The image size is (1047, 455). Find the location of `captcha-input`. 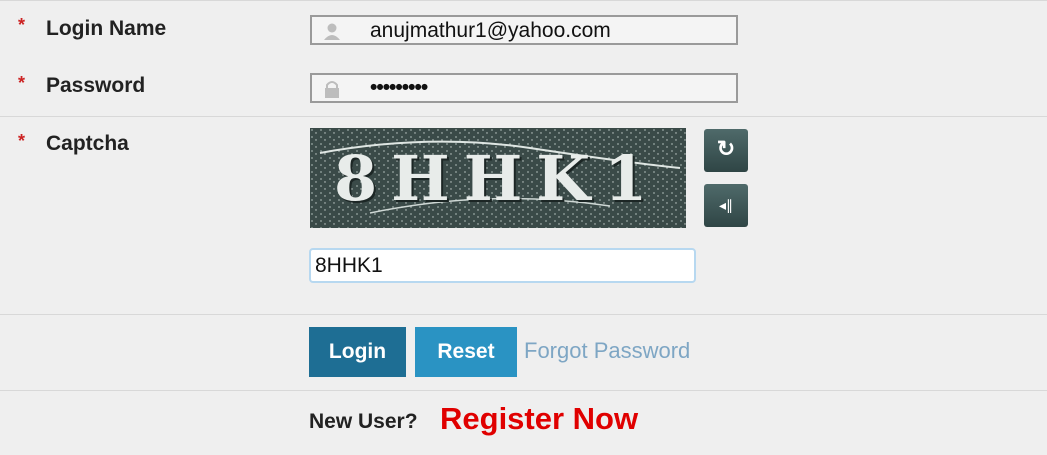

captcha-input is located at coordinates (502, 265).